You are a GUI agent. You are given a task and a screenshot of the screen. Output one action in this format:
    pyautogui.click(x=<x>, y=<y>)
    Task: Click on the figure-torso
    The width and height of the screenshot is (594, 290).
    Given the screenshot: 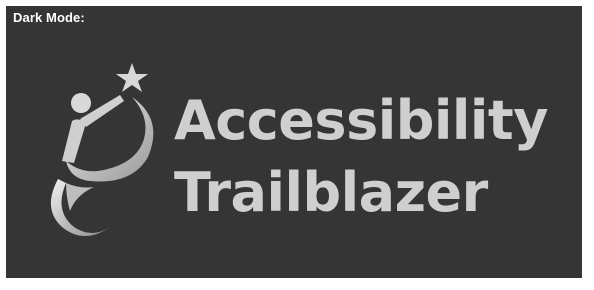 What is the action you would take?
    pyautogui.click(x=74, y=141)
    